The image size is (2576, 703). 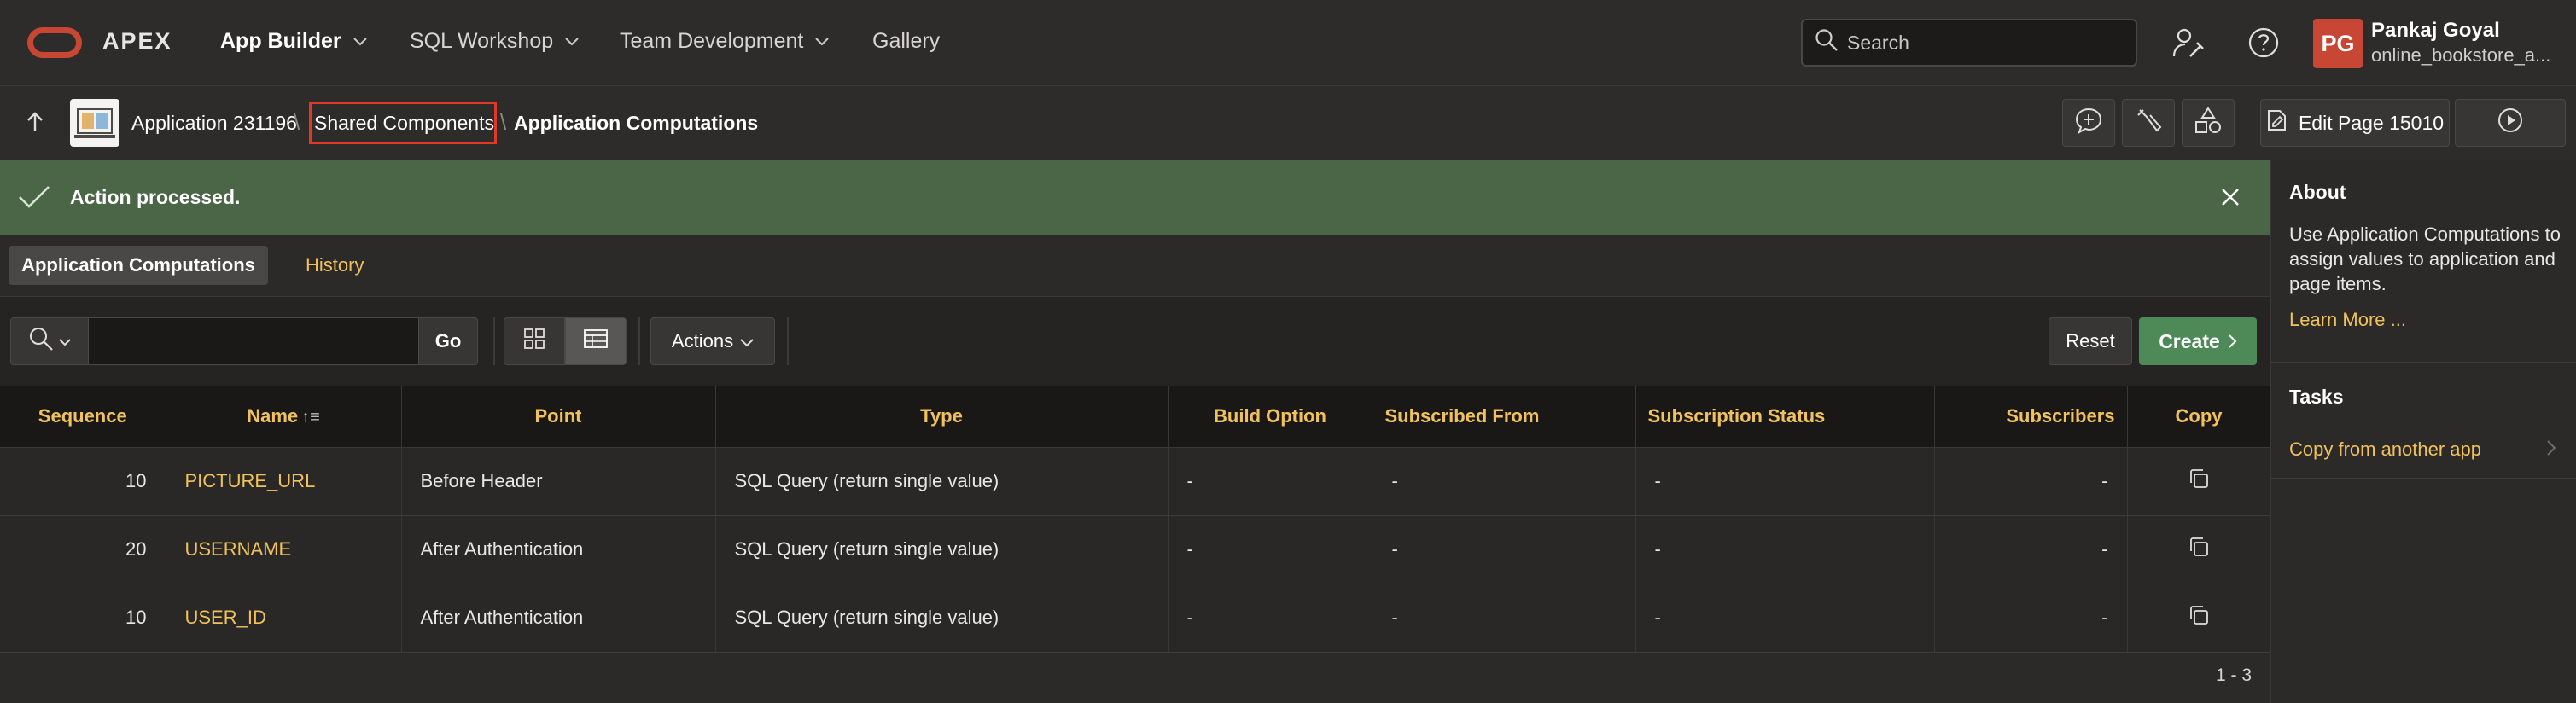 What do you see at coordinates (2233, 341) in the screenshot?
I see `chevron-right-icon` at bounding box center [2233, 341].